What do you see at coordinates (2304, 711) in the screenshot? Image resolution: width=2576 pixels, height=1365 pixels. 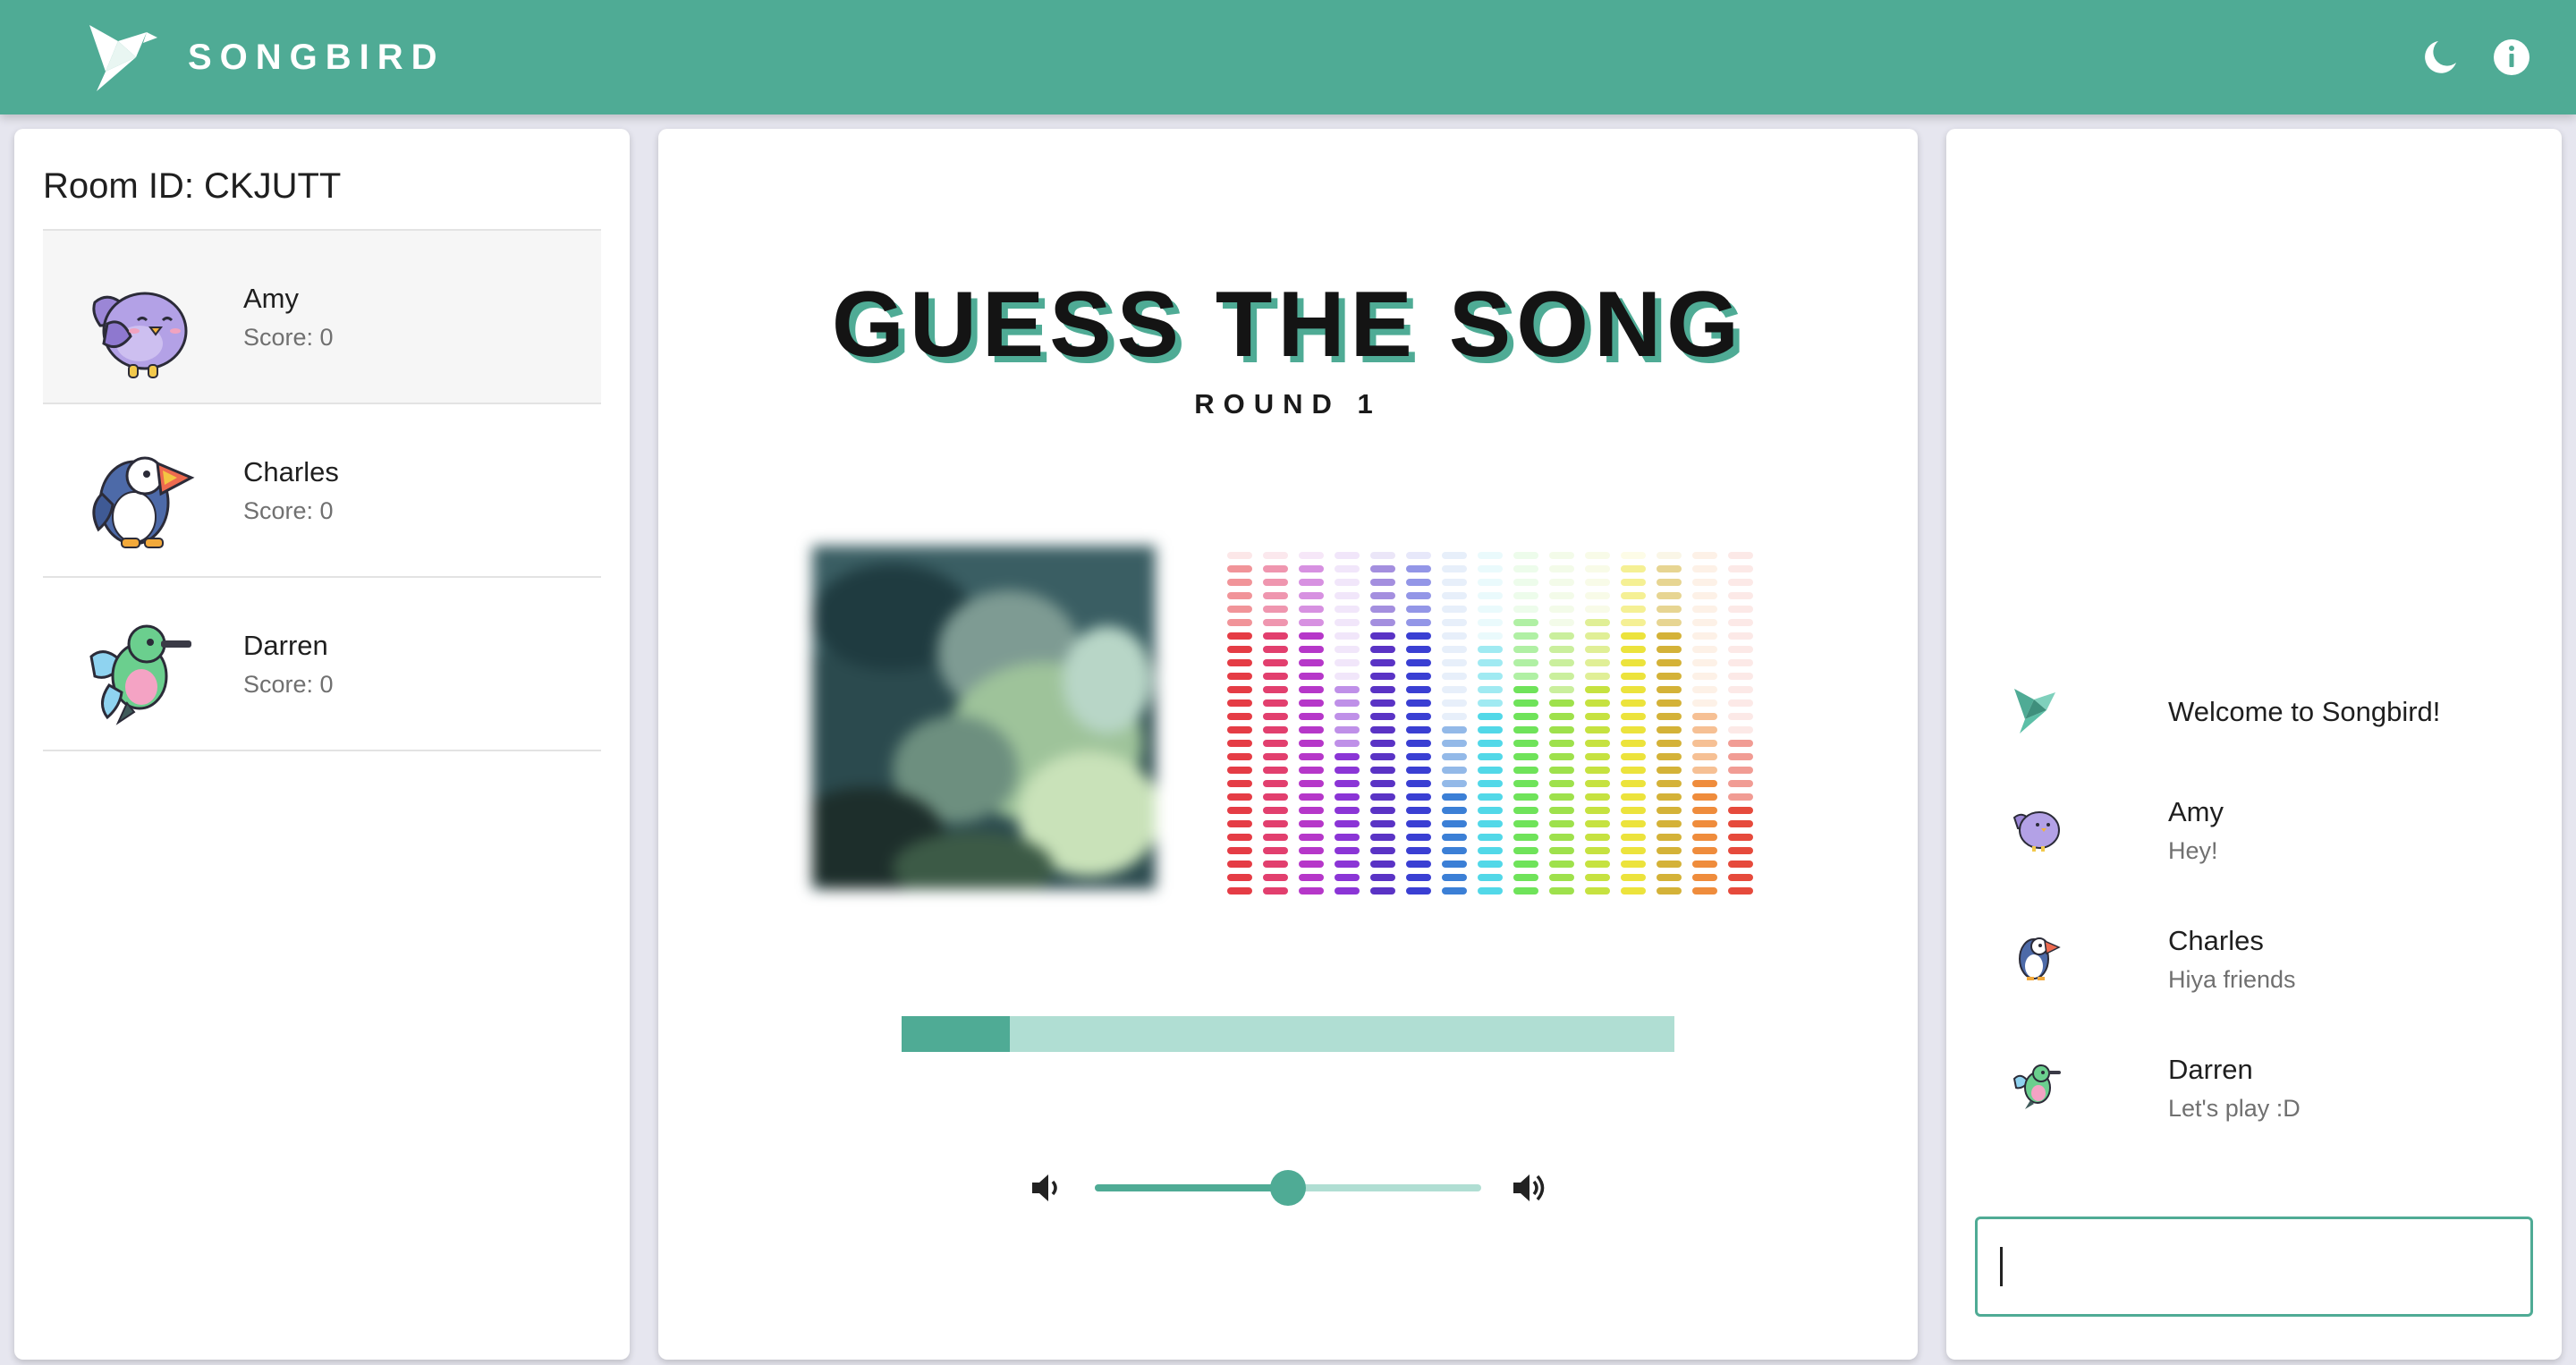 I see `chat-message-text: Welcome to Songbird!` at bounding box center [2304, 711].